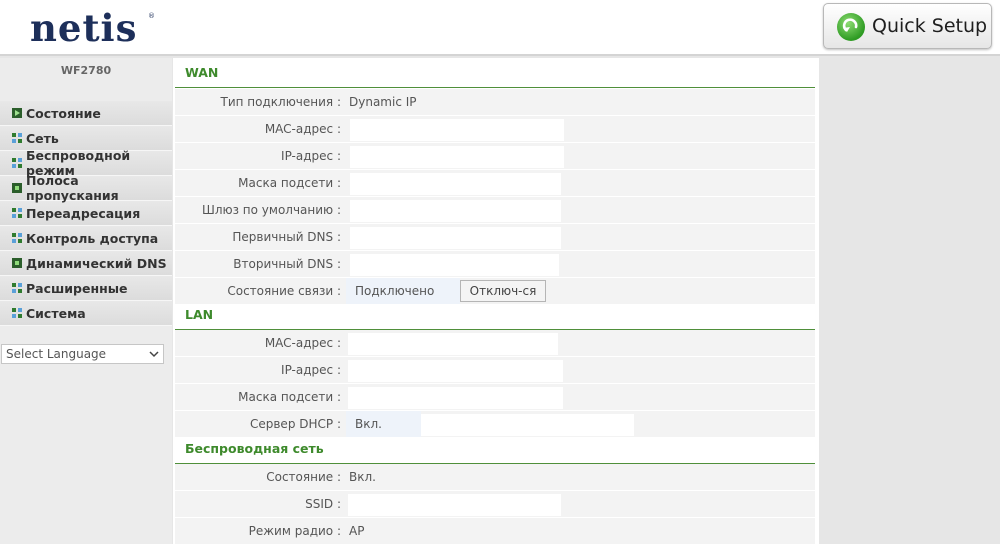  Describe the element at coordinates (286, 237) in the screenshot. I see `row-label: Первичный DNS :` at that location.